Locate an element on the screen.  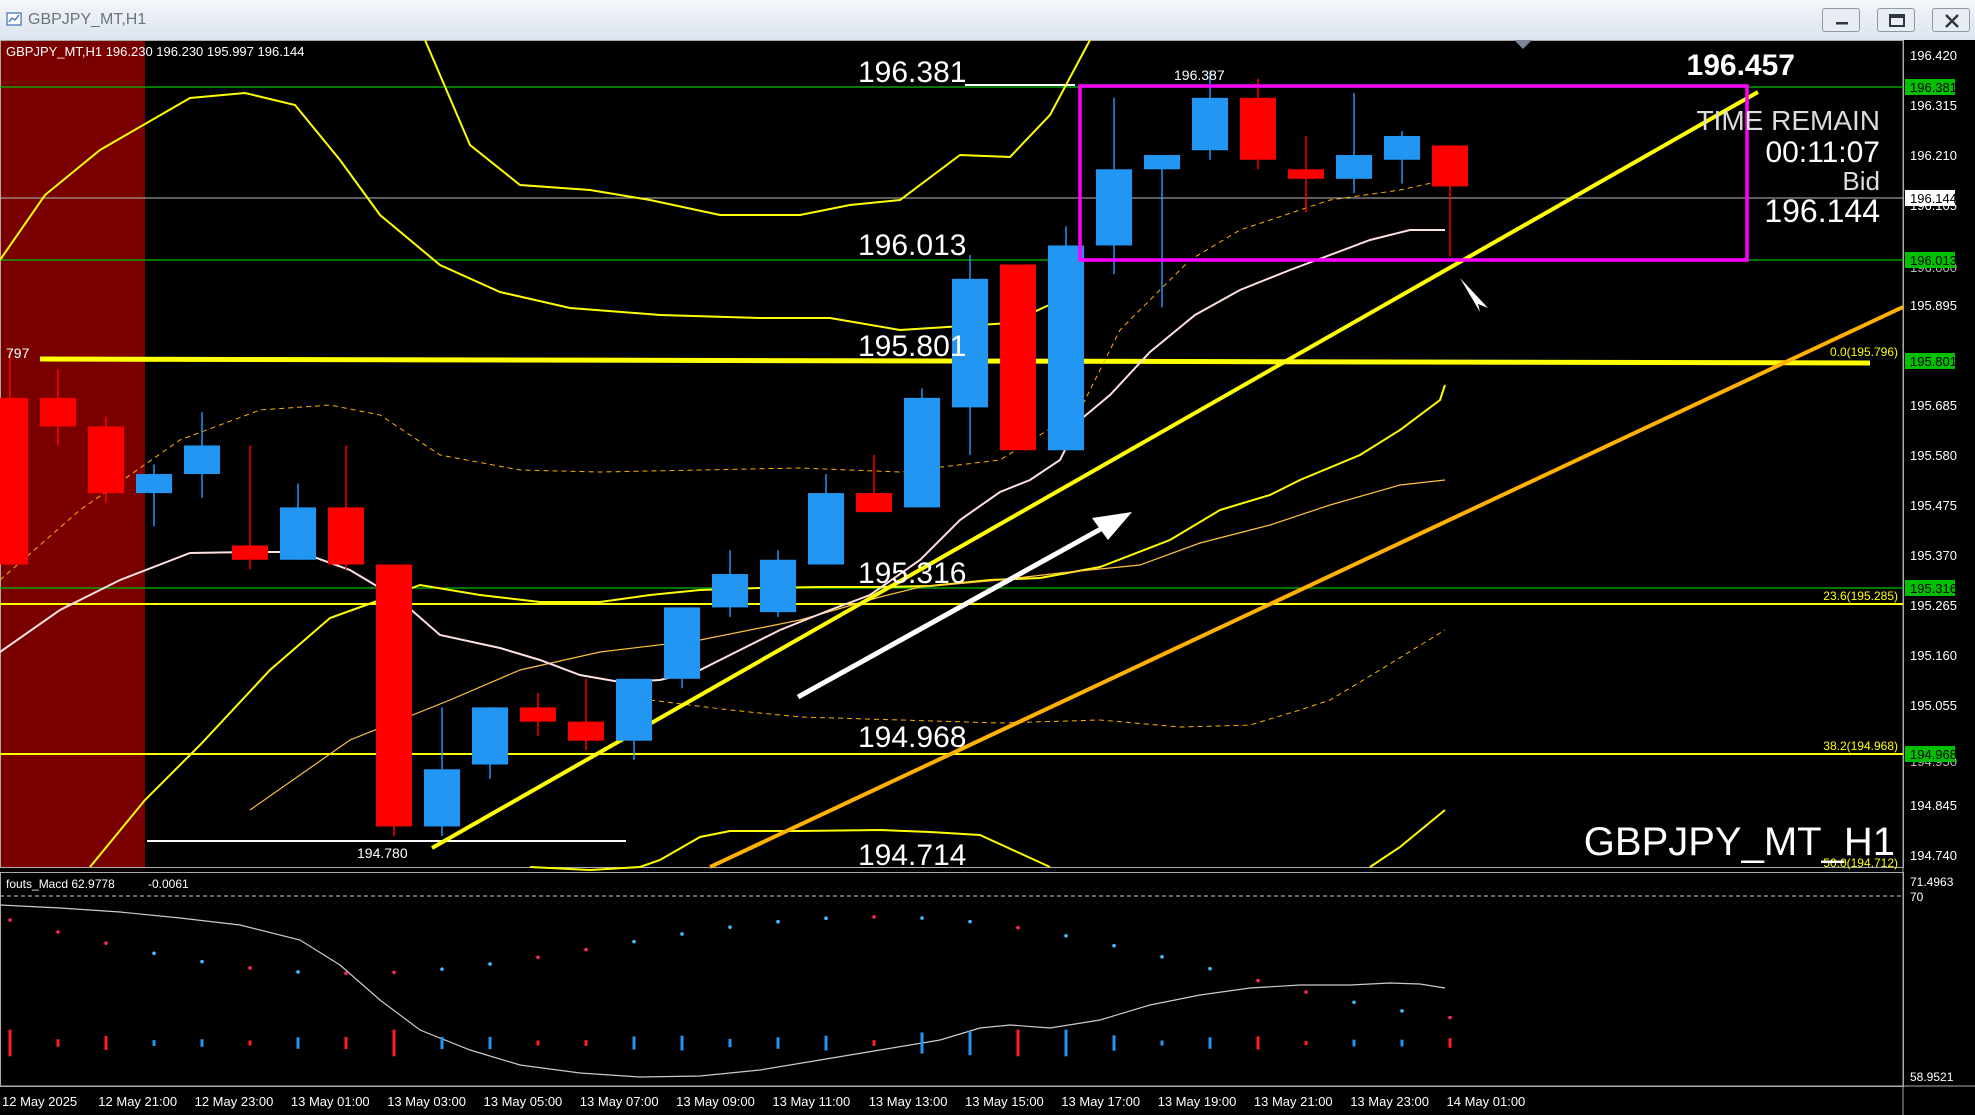
price-axis-label: 195.685 is located at coordinates (1933, 405).